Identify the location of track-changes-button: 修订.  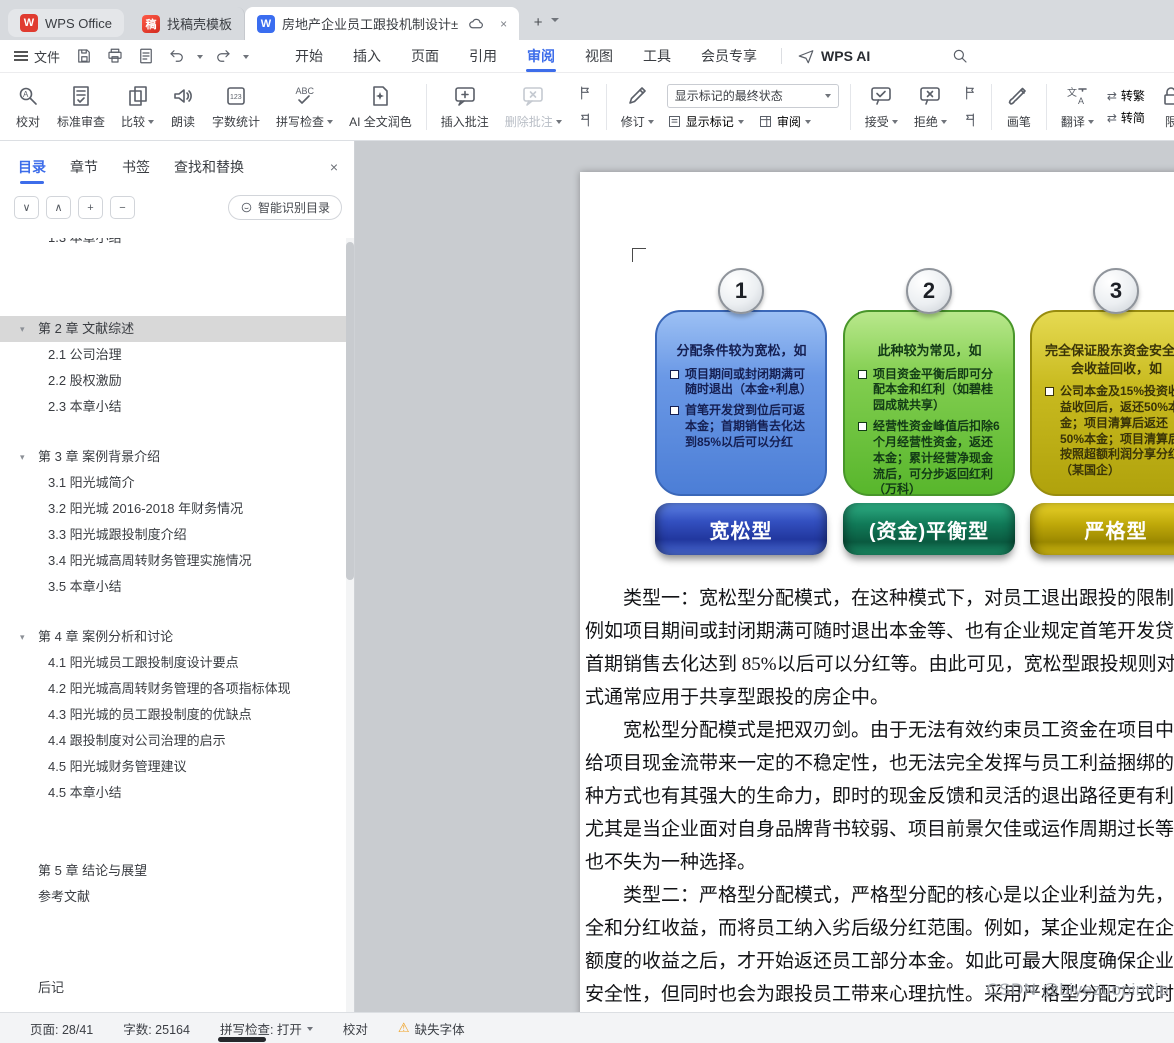
(637, 107).